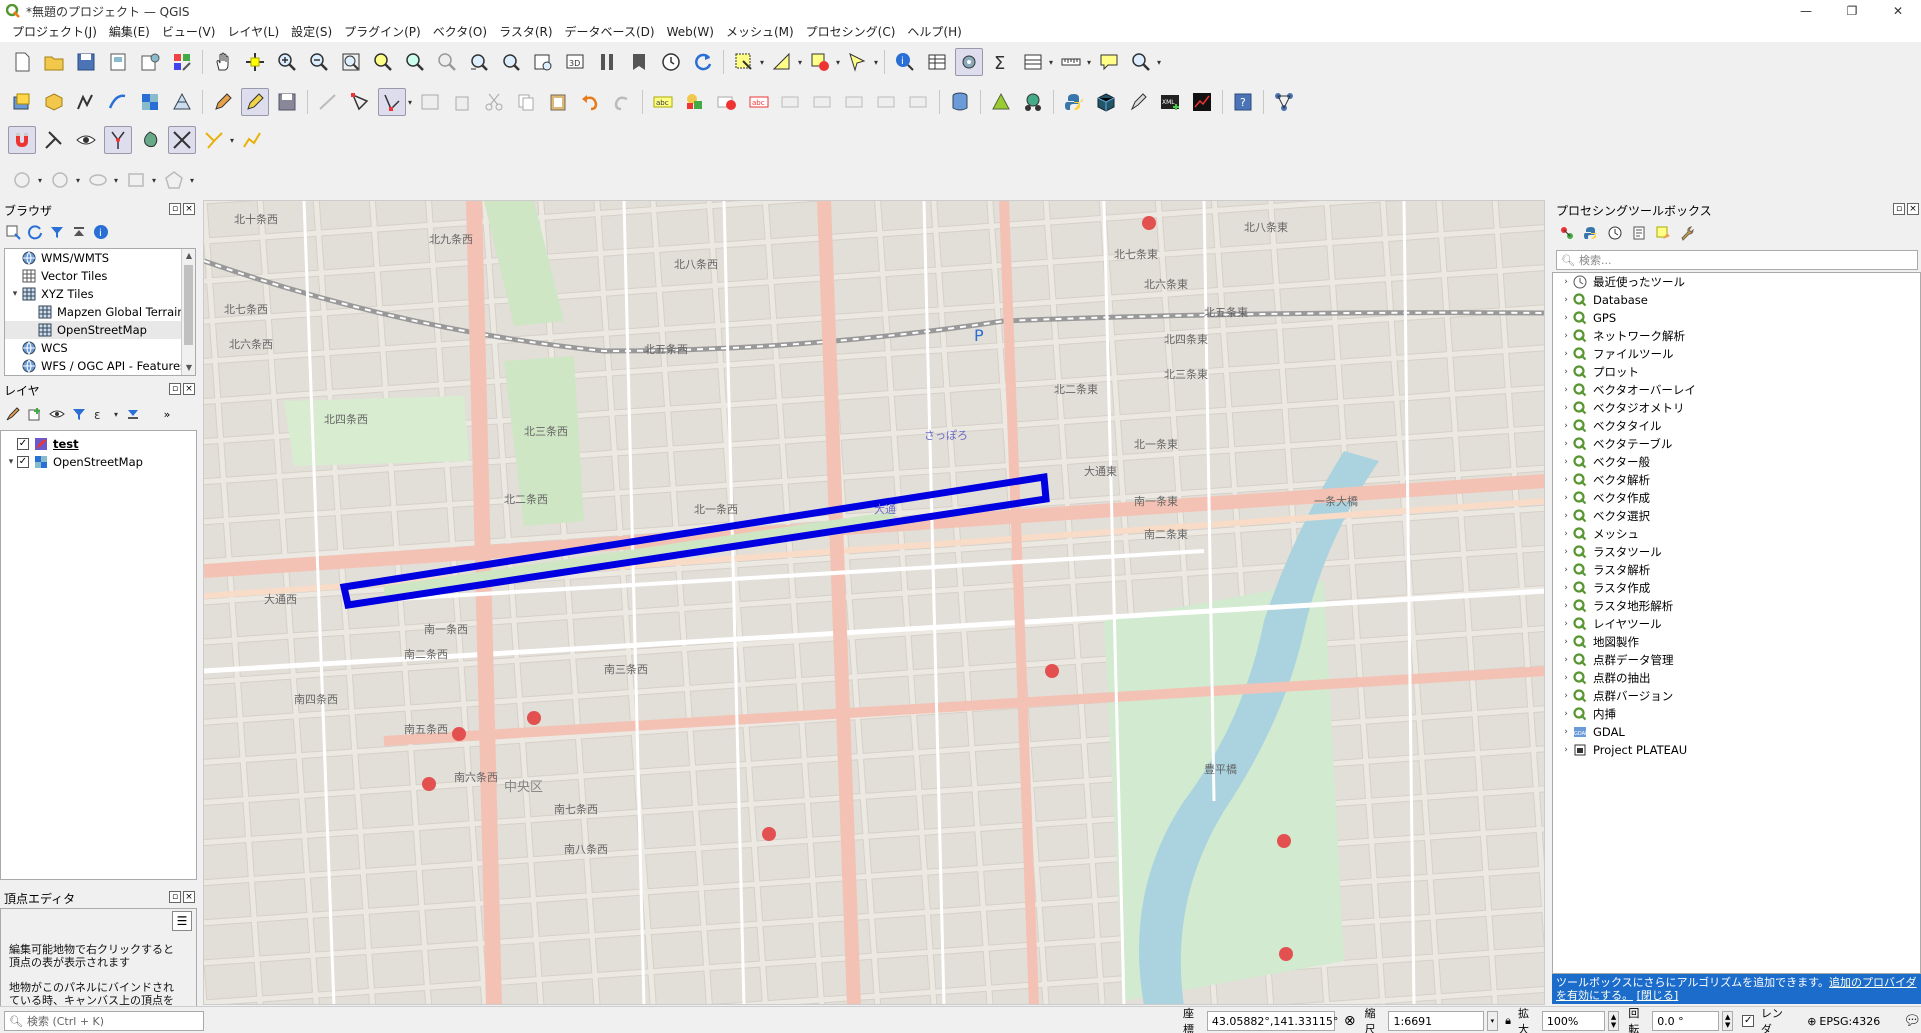  I want to click on zoom-full-icon, so click(351, 62).